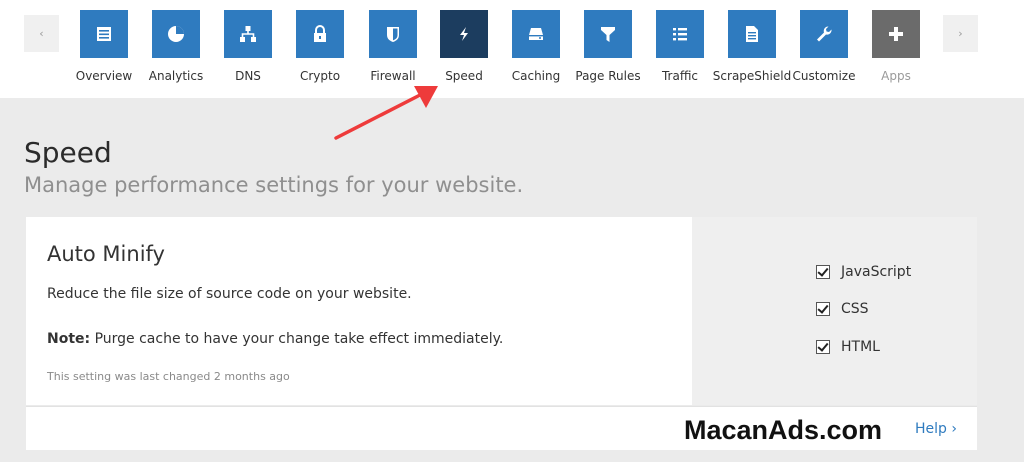 This screenshot has height=462, width=1024. I want to click on nav-item-scrapeshield: ScrapeShield, so click(752, 50).